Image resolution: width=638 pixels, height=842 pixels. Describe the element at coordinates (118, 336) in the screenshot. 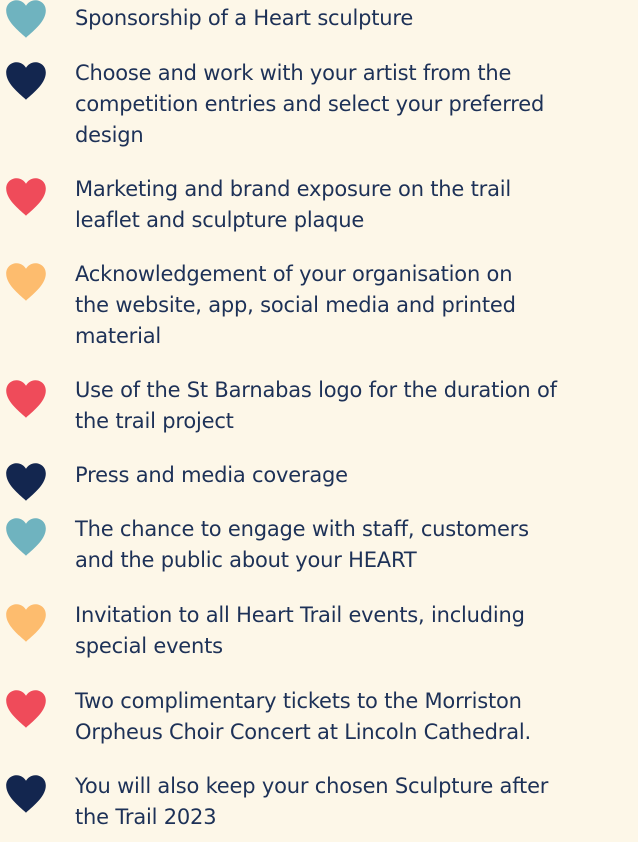

I see `benefit-line: material` at that location.